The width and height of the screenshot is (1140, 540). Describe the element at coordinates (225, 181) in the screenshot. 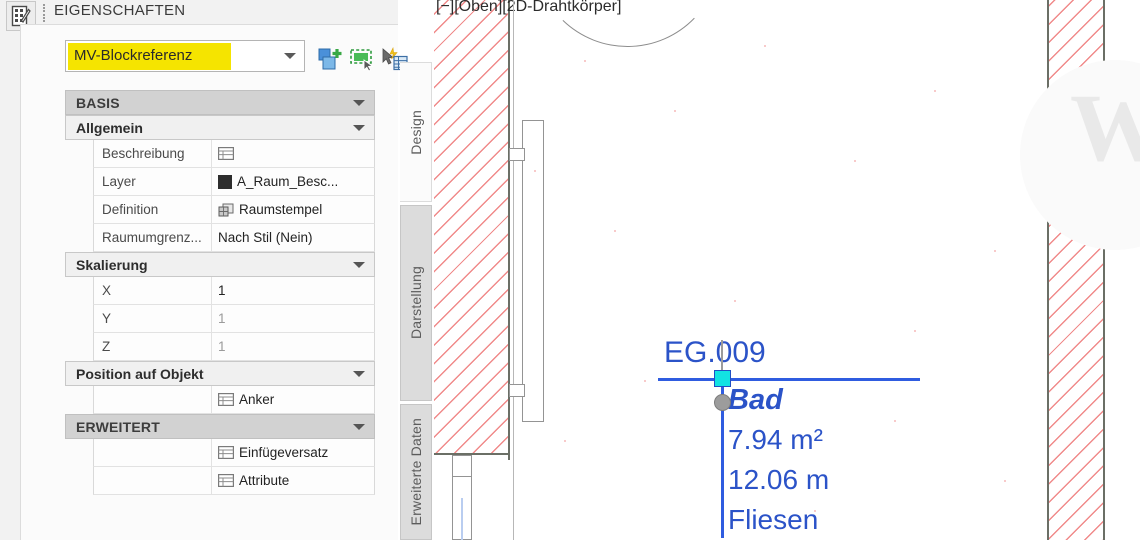

I see `color-swatch-icon` at that location.